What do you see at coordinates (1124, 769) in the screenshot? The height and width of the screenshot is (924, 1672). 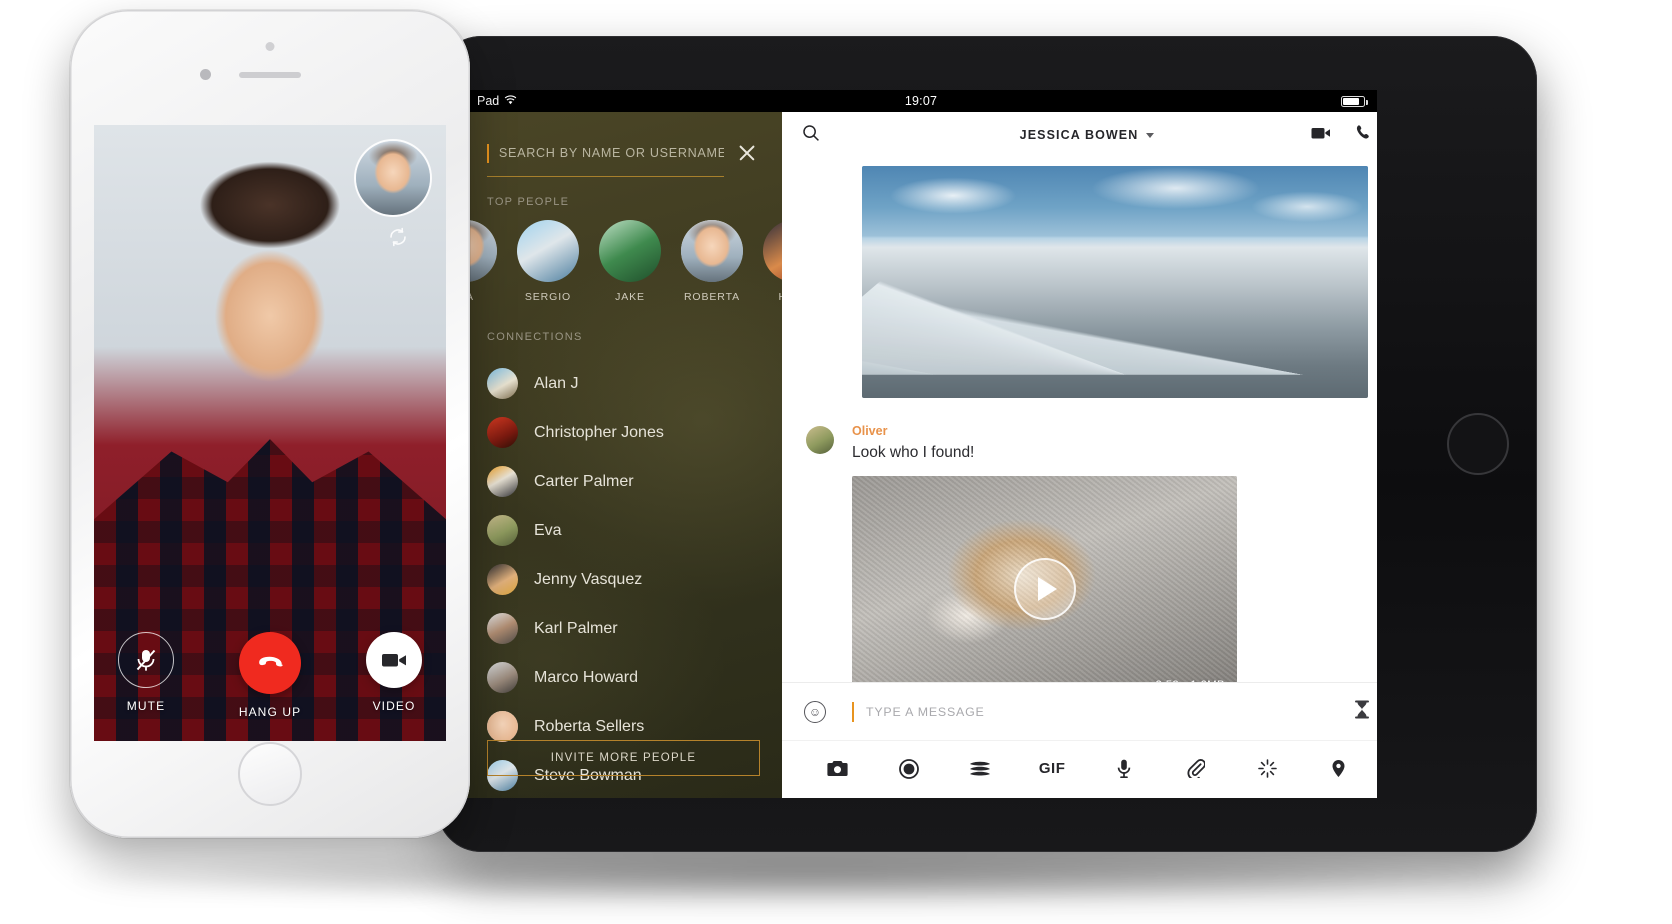 I see `microphone-icon` at bounding box center [1124, 769].